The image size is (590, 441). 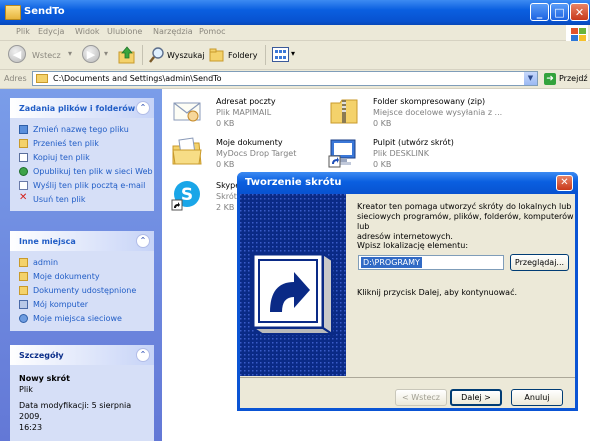 What do you see at coordinates (242, 55) in the screenshot?
I see `folders-button: Foldery` at bounding box center [242, 55].